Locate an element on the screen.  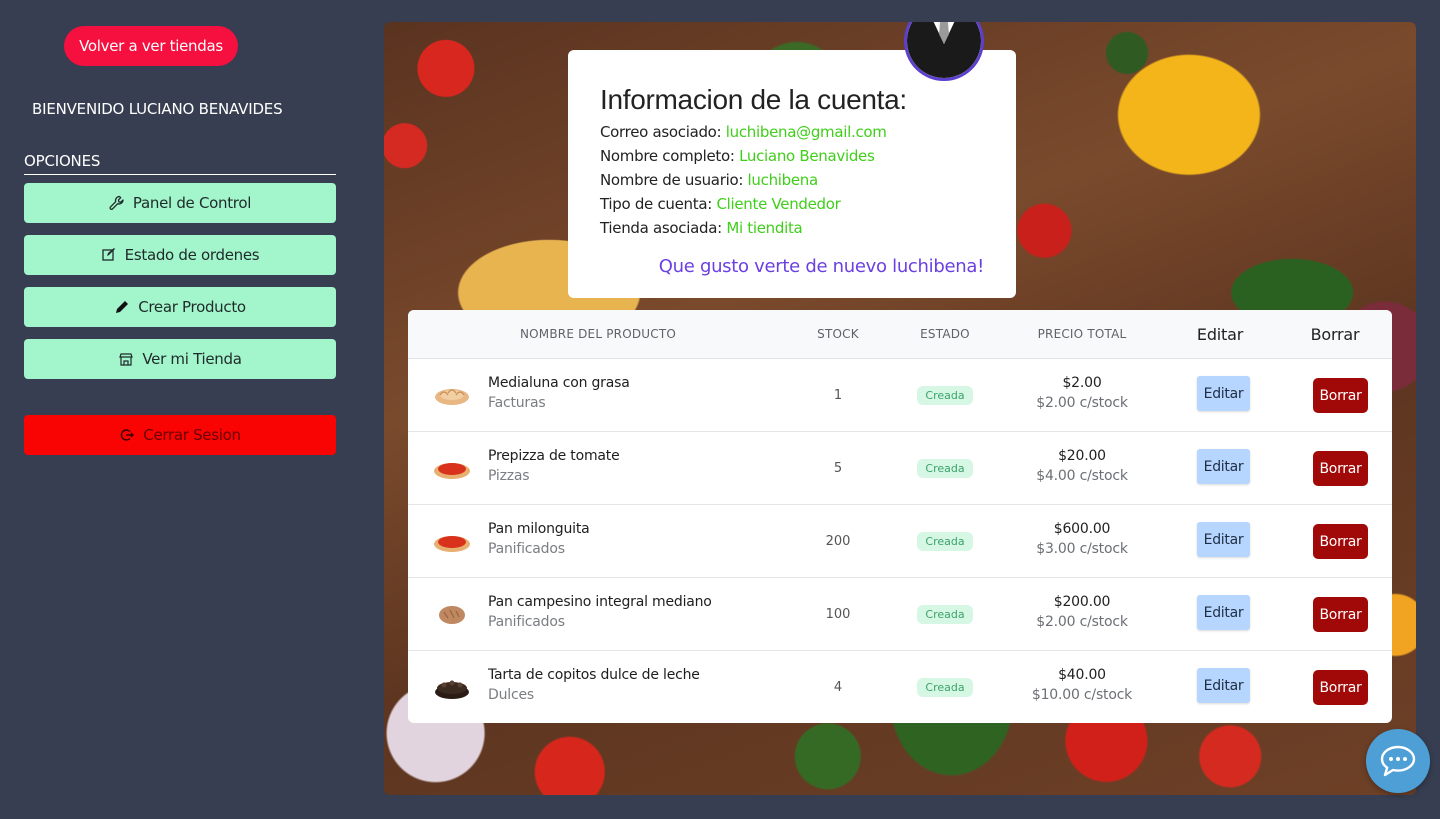
fullname-value: Luciano Benavides is located at coordinates (807, 156).